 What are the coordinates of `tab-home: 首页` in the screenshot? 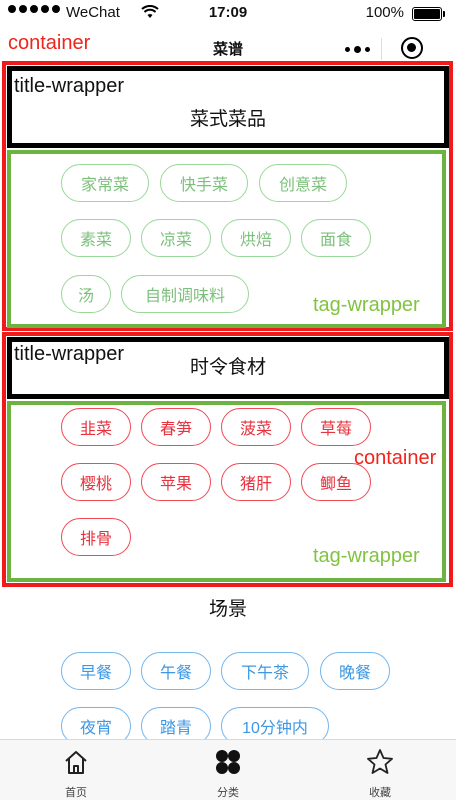 It's located at (76, 770).